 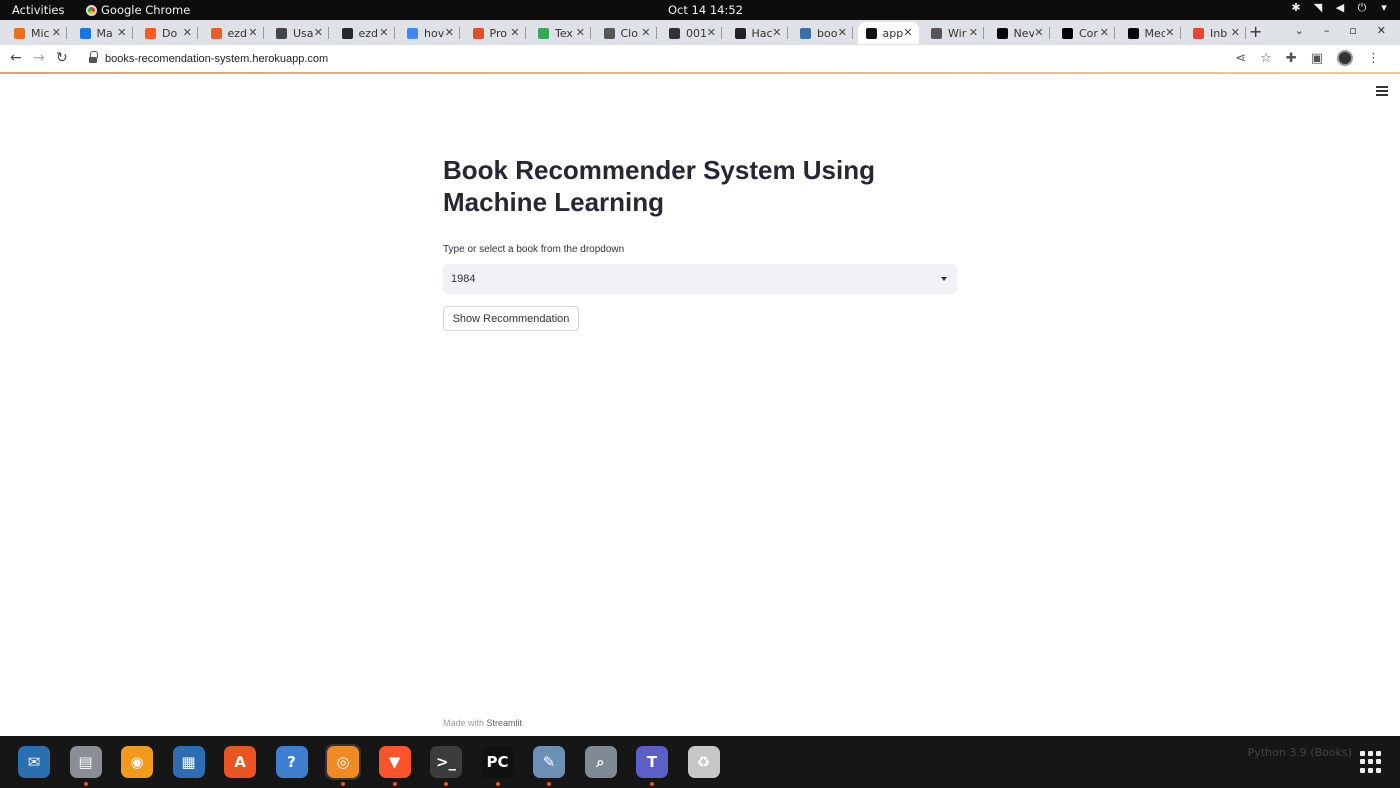 I want to click on dock-thunderbird-icon: ✉, so click(x=34, y=762).